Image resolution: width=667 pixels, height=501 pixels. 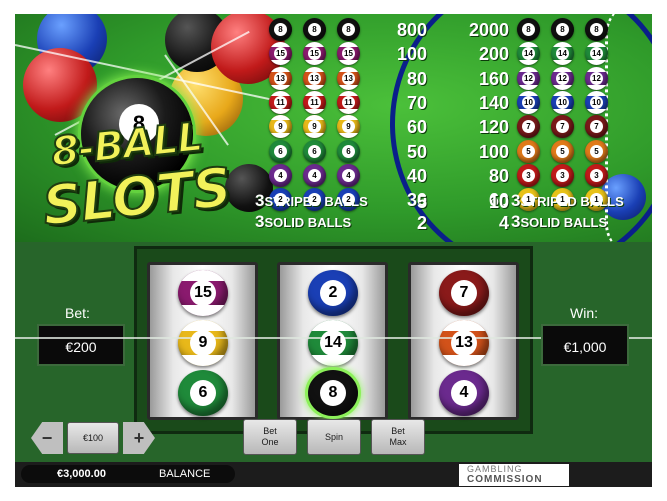 I want to click on bet-value-display: €200, so click(x=81, y=345).